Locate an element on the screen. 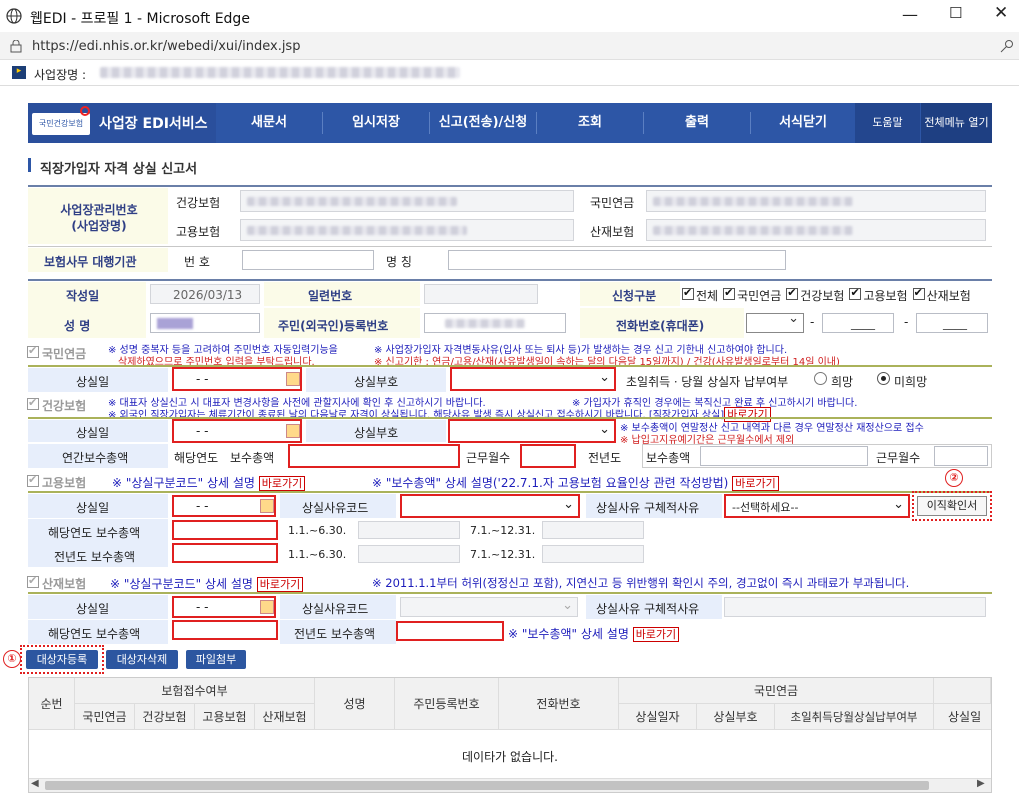 This screenshot has height=805, width=1019. horizontal-scrollbar: ◀ ▶ is located at coordinates (510, 785).